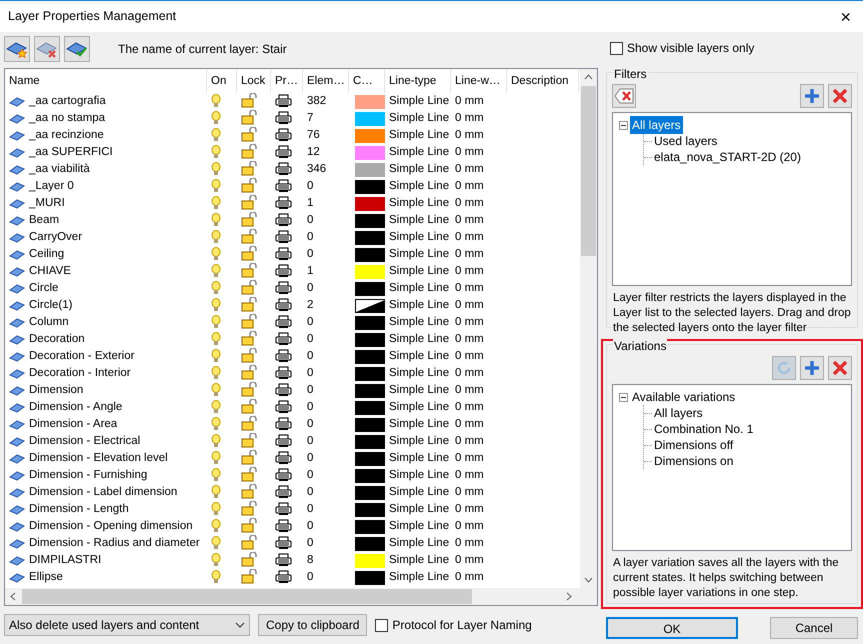 Image resolution: width=863 pixels, height=644 pixels. Describe the element at coordinates (694, 445) in the screenshot. I see `tree-item: Dimensions off` at that location.